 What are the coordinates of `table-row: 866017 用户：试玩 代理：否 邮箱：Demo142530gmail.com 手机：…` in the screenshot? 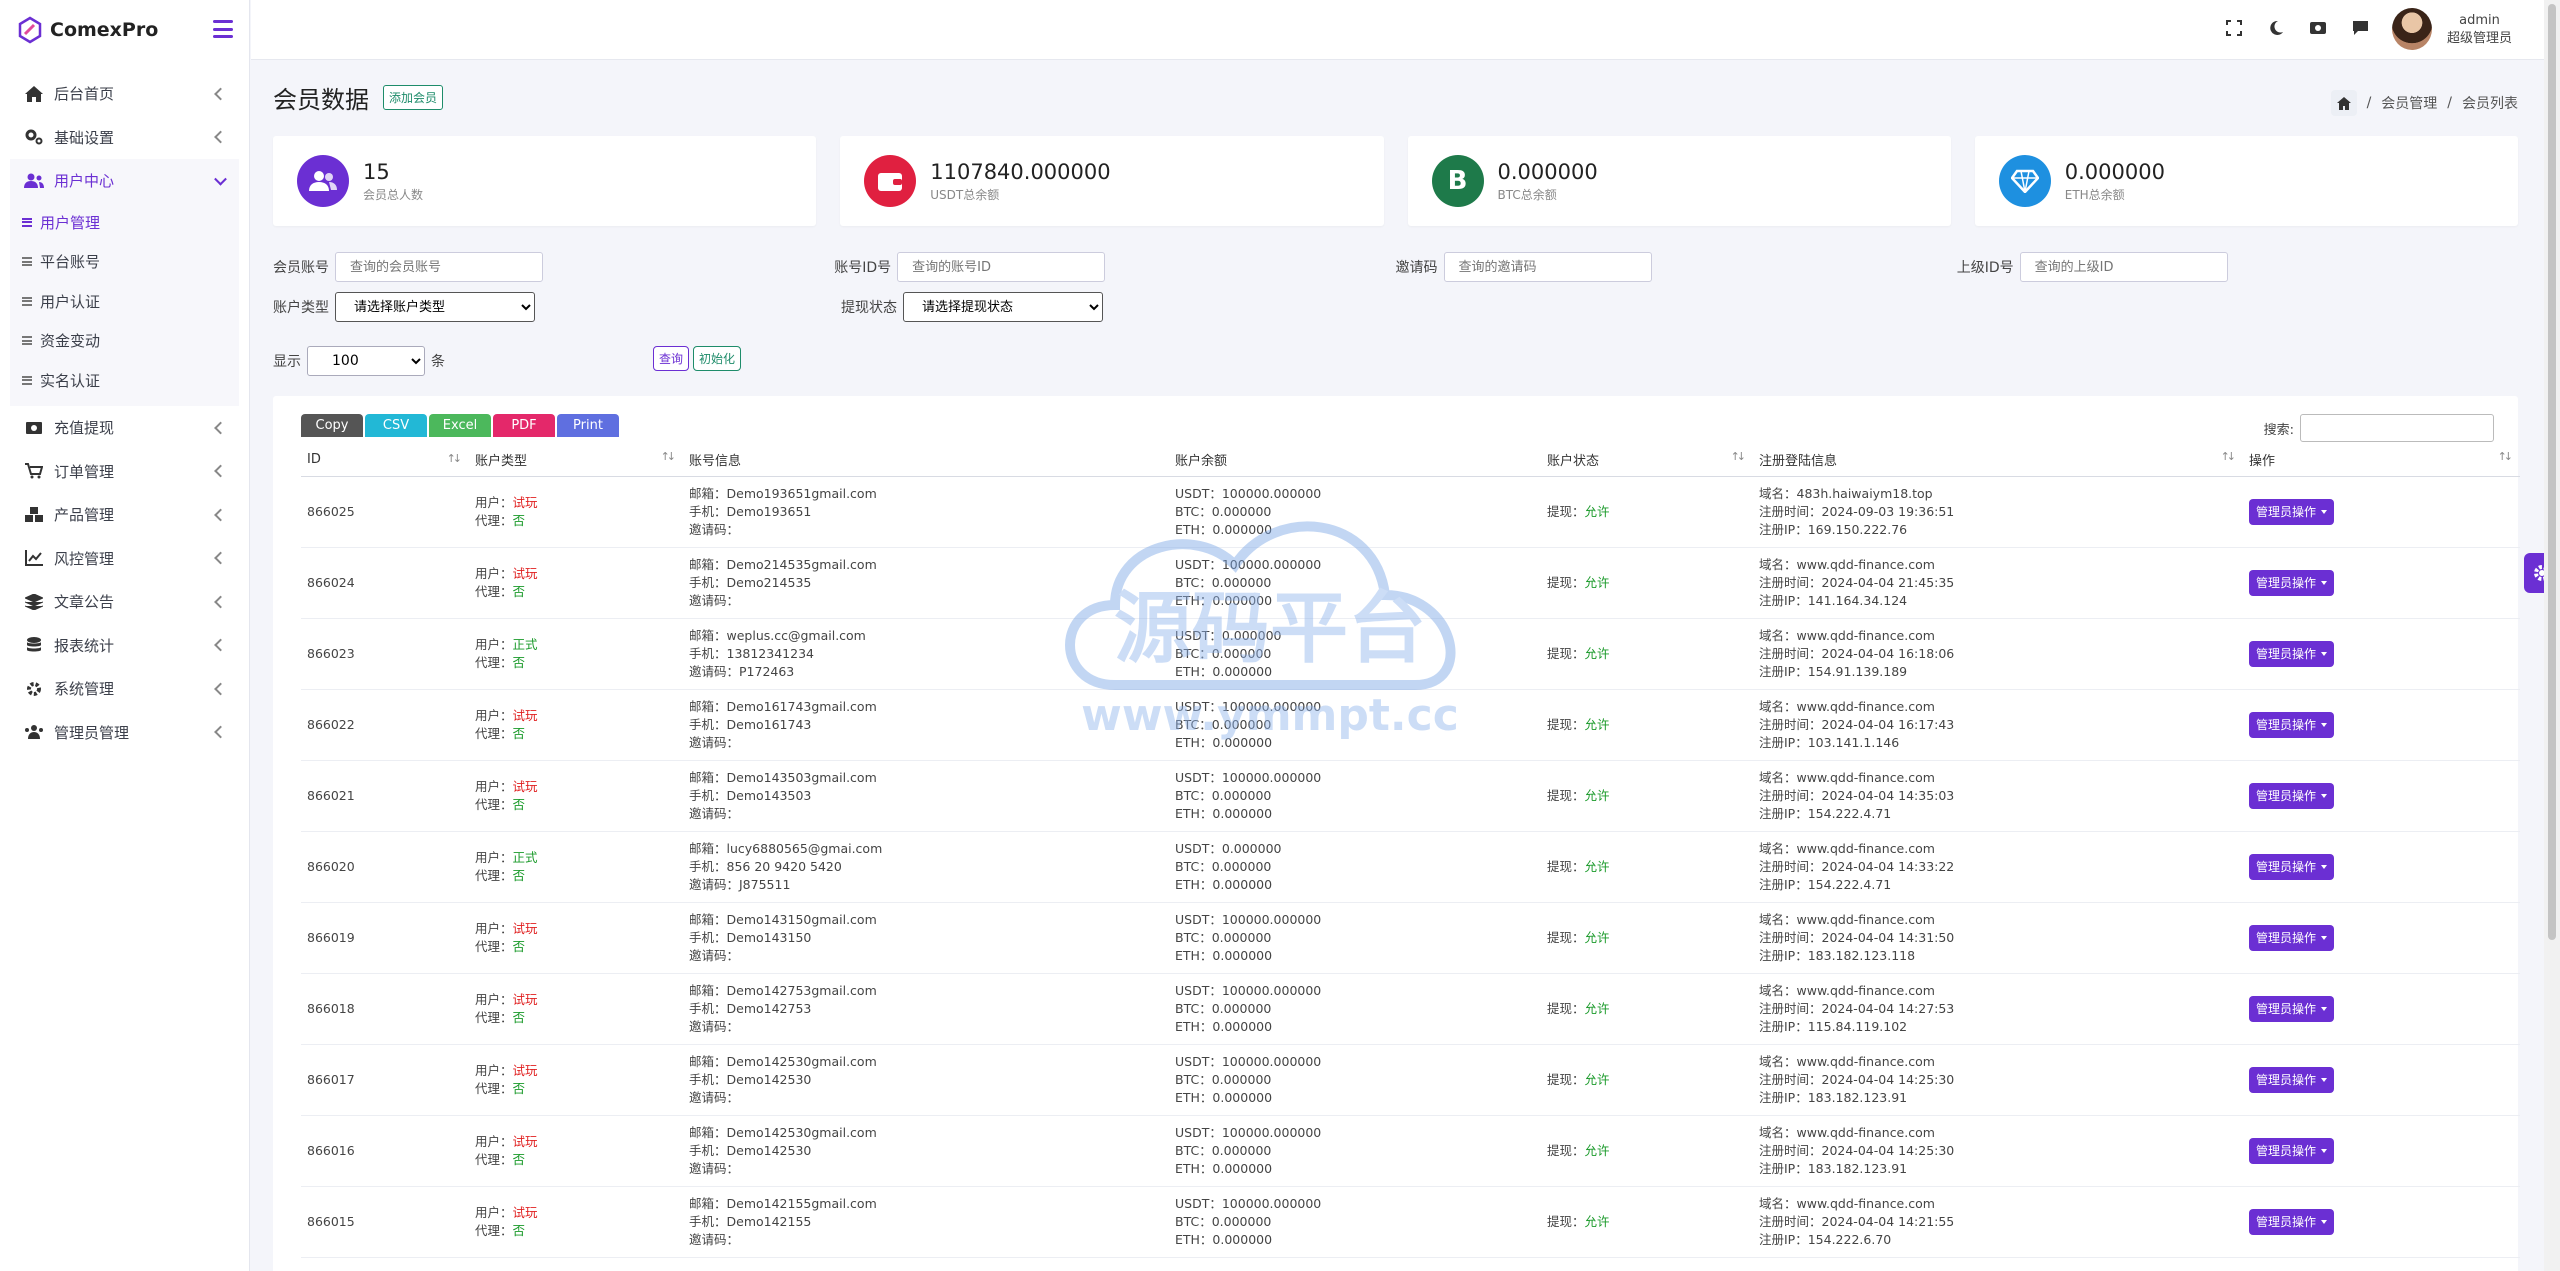 It's located at (1410, 1080).